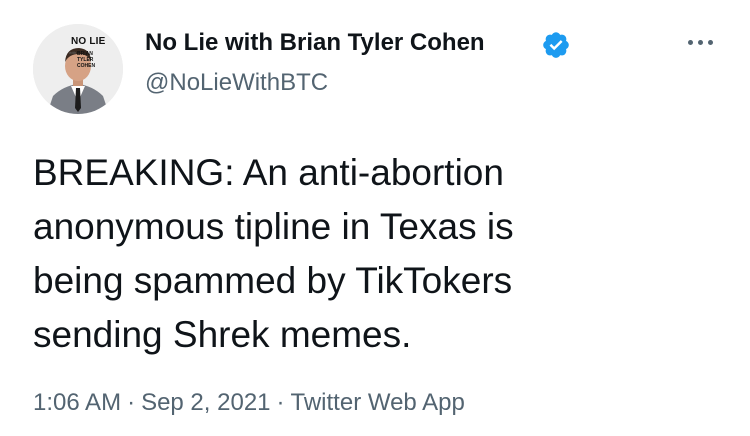 The height and width of the screenshot is (436, 750). What do you see at coordinates (315, 43) in the screenshot?
I see `author-display-name: No Lie with Brian Tyler Cohen` at bounding box center [315, 43].